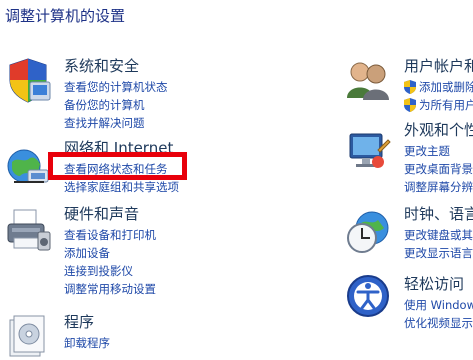 This screenshot has width=473, height=360. I want to click on printer-icon, so click(28, 230).